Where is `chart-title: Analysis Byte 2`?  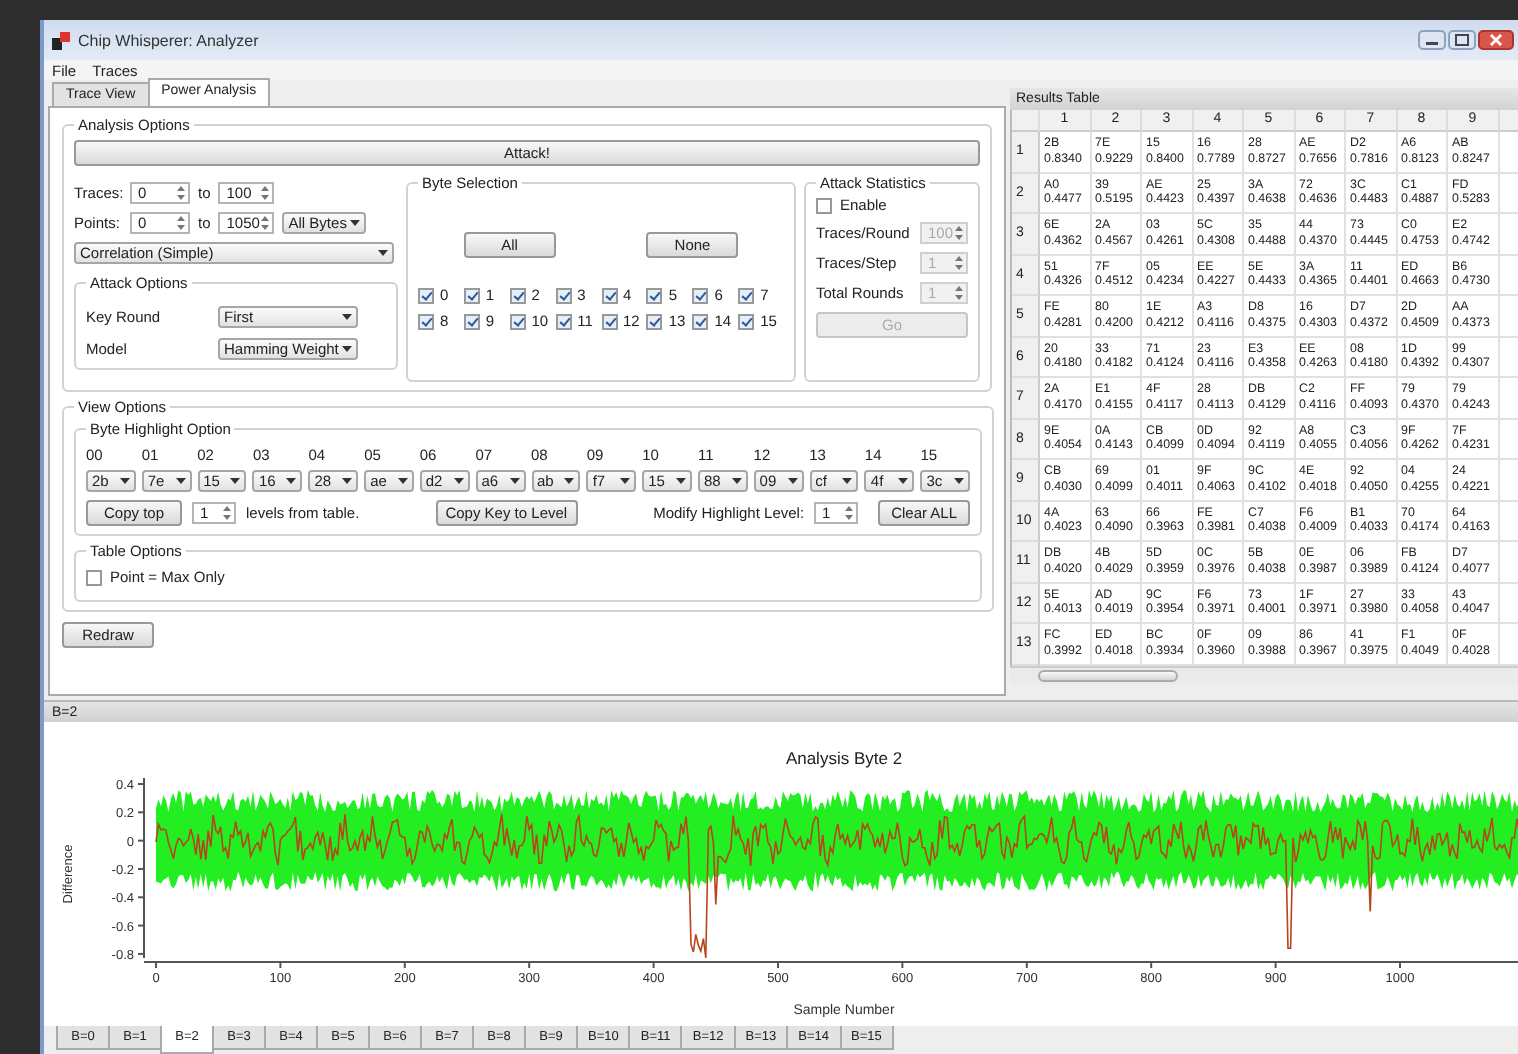 chart-title: Analysis Byte 2 is located at coordinates (844, 758).